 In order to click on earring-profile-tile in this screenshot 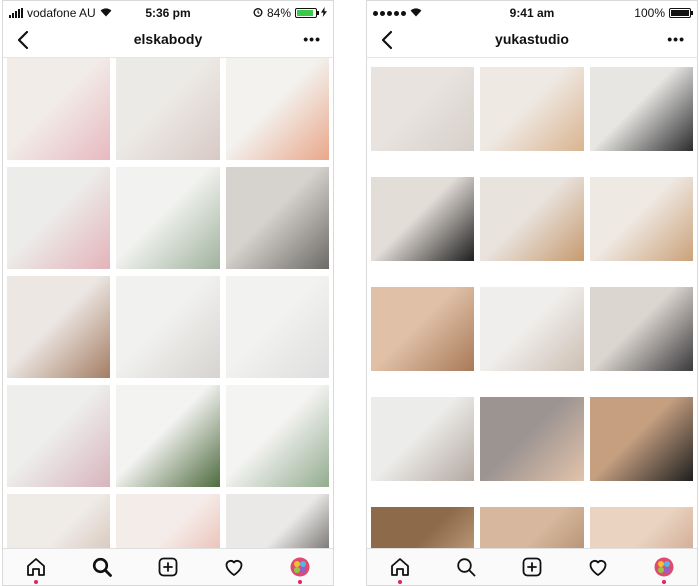, I will do `click(532, 219)`.